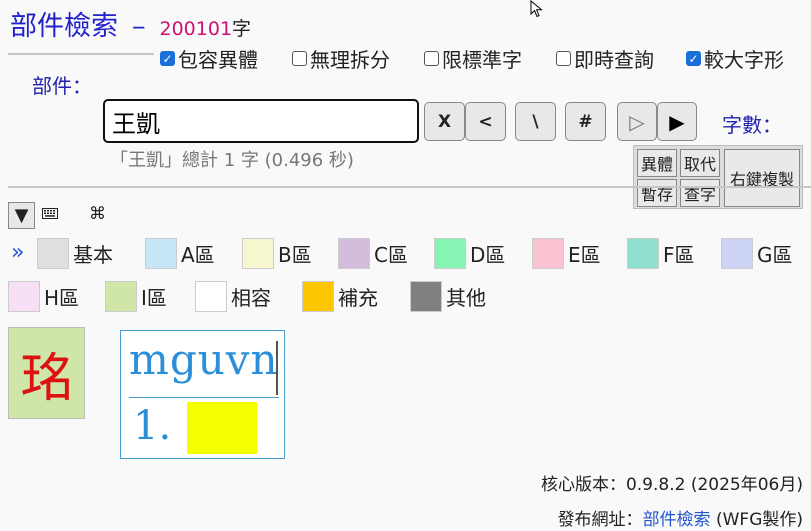  I want to click on legend-label: F區, so click(679, 255).